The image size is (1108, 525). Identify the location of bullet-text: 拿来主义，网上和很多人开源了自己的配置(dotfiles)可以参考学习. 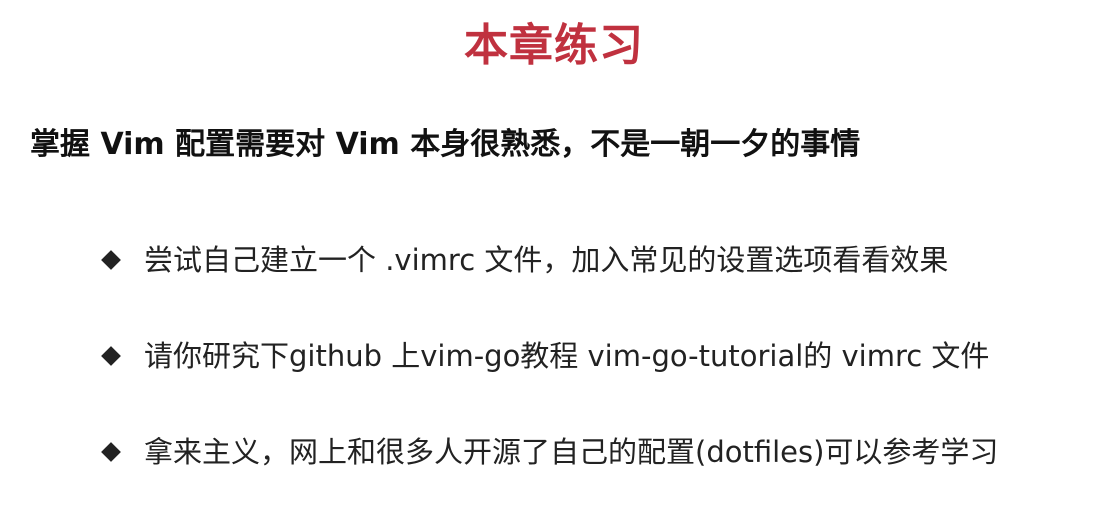
(571, 452).